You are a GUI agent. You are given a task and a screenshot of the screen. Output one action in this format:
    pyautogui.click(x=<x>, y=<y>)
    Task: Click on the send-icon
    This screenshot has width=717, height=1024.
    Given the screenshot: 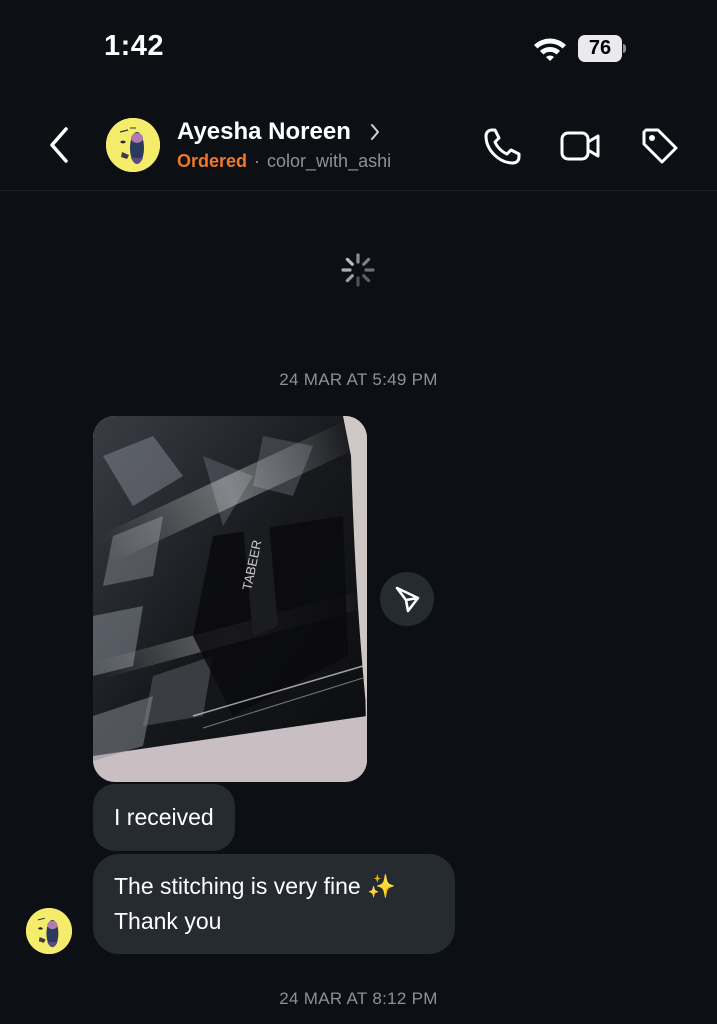 What is the action you would take?
    pyautogui.click(x=407, y=599)
    